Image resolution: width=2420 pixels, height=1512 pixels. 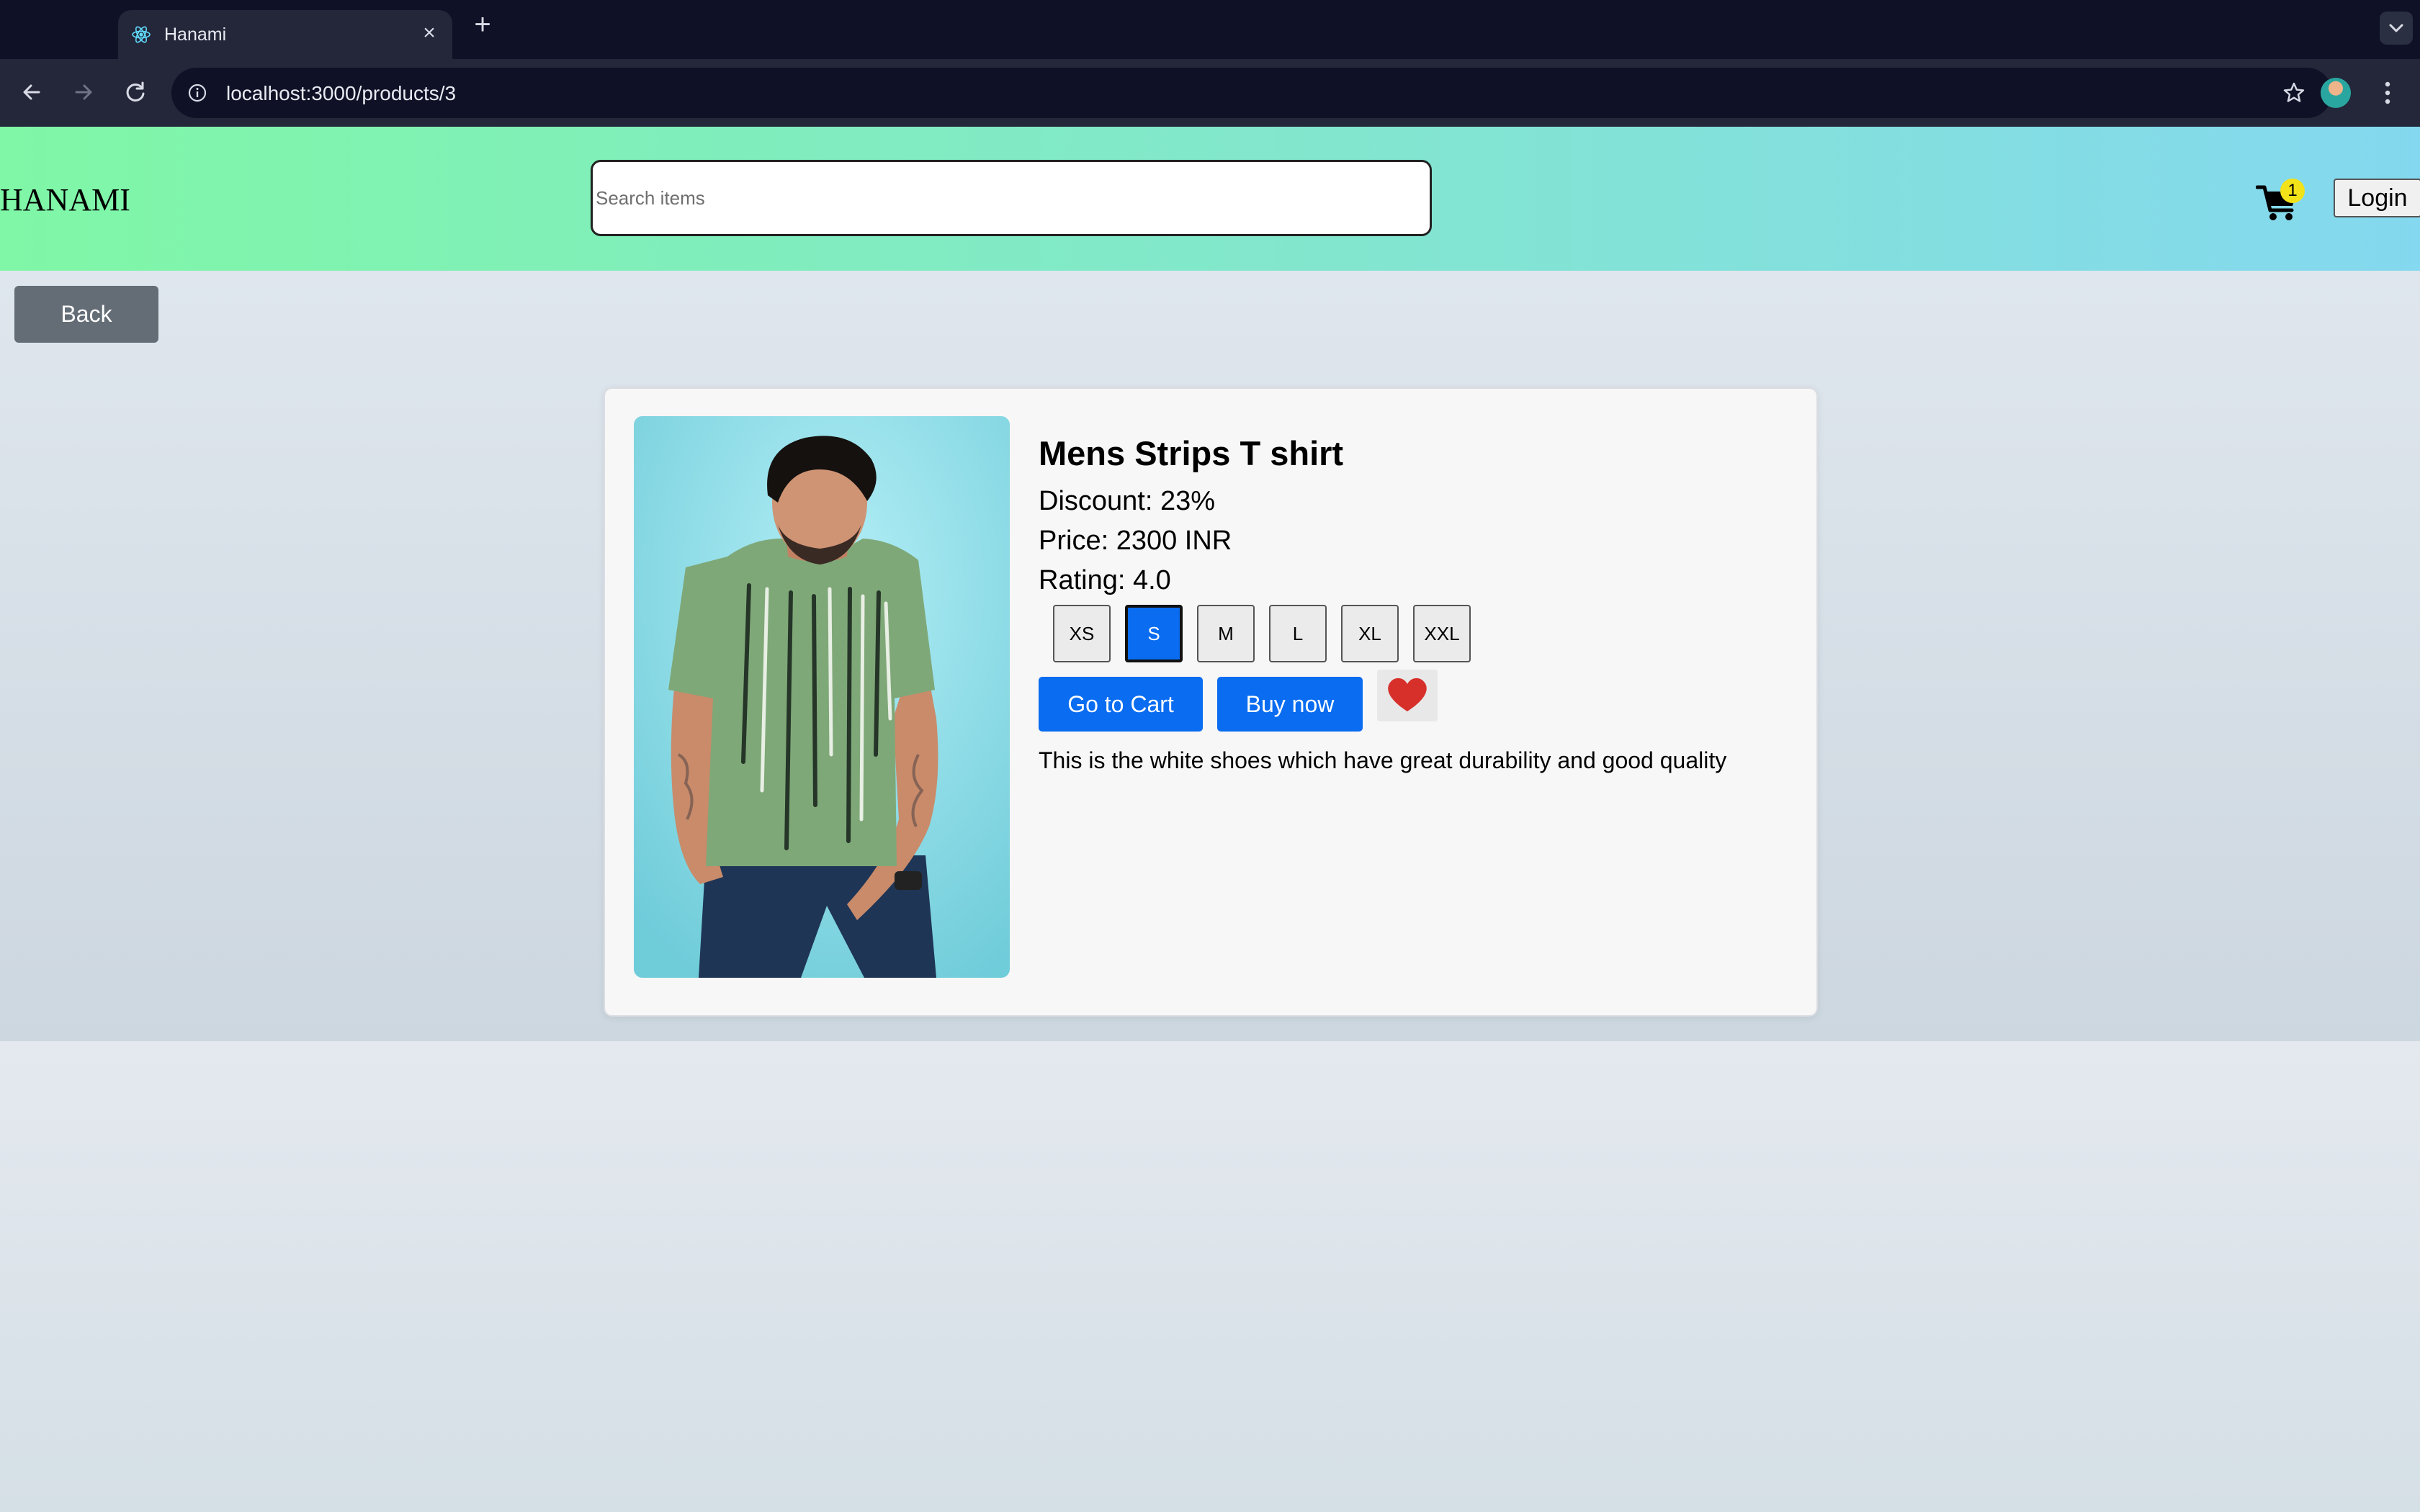 What do you see at coordinates (1135, 541) in the screenshot?
I see `price-text: Price: 2300 INR` at bounding box center [1135, 541].